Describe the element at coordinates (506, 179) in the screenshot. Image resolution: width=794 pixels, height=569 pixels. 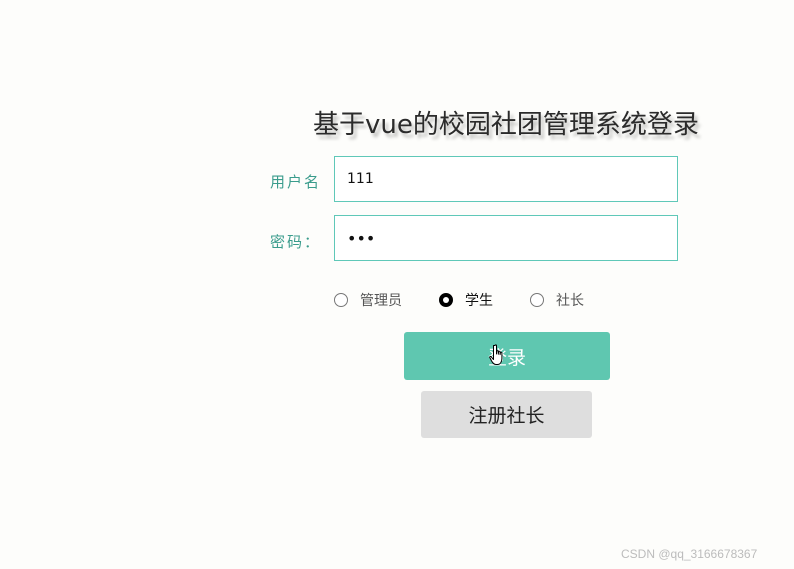
I see `username-input` at that location.